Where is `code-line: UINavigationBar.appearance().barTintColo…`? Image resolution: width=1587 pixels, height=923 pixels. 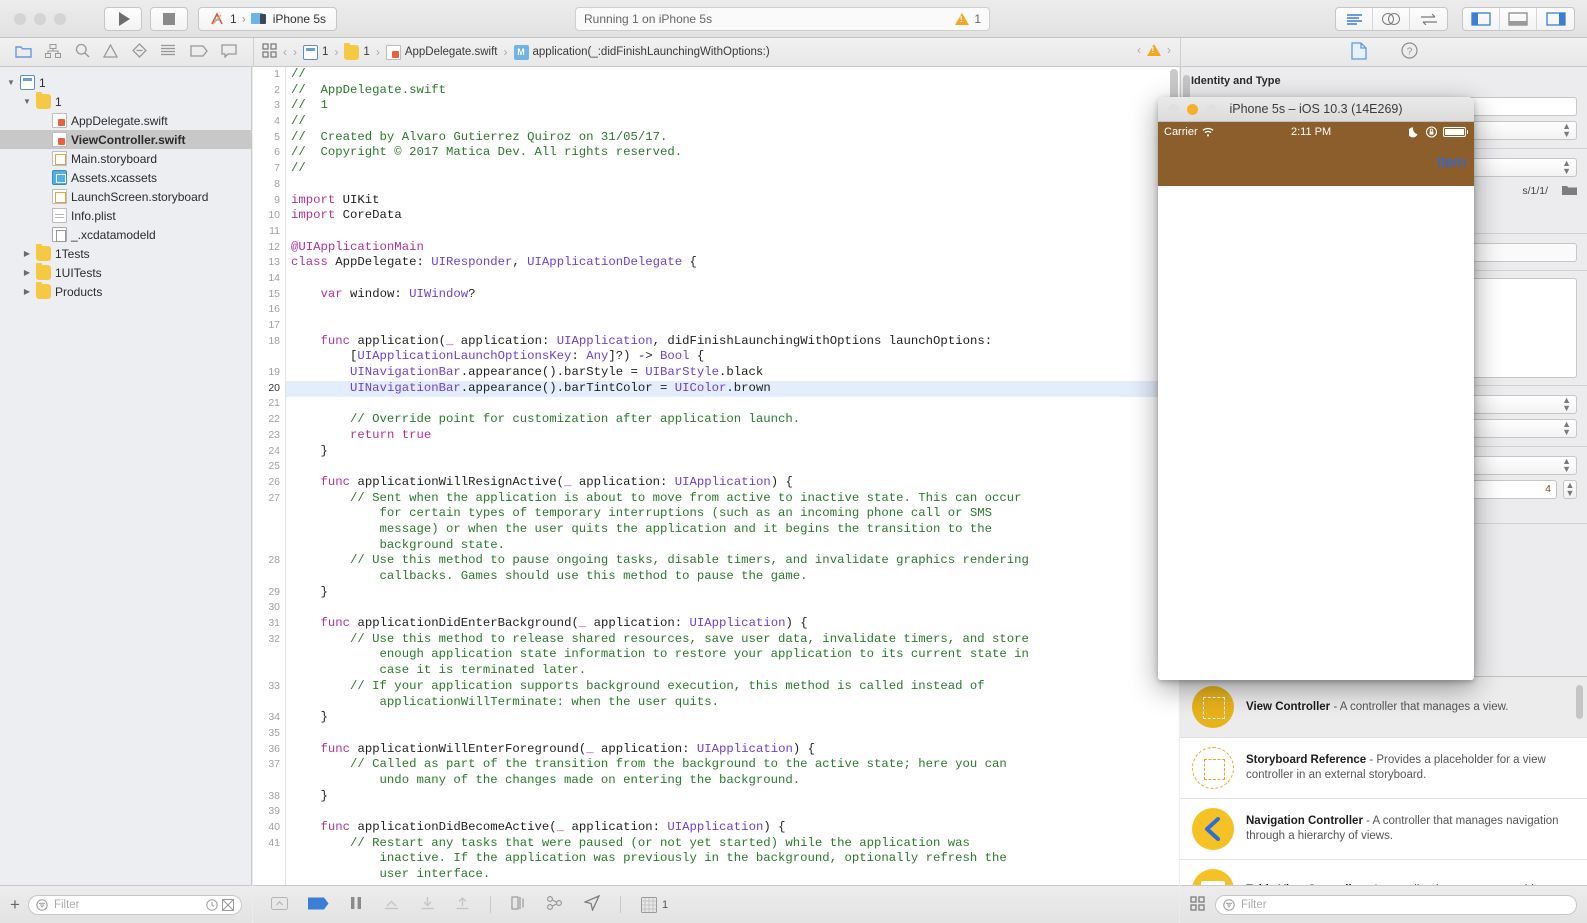 code-line: UINavigationBar.appearance().barTintColo… is located at coordinates (660, 389).